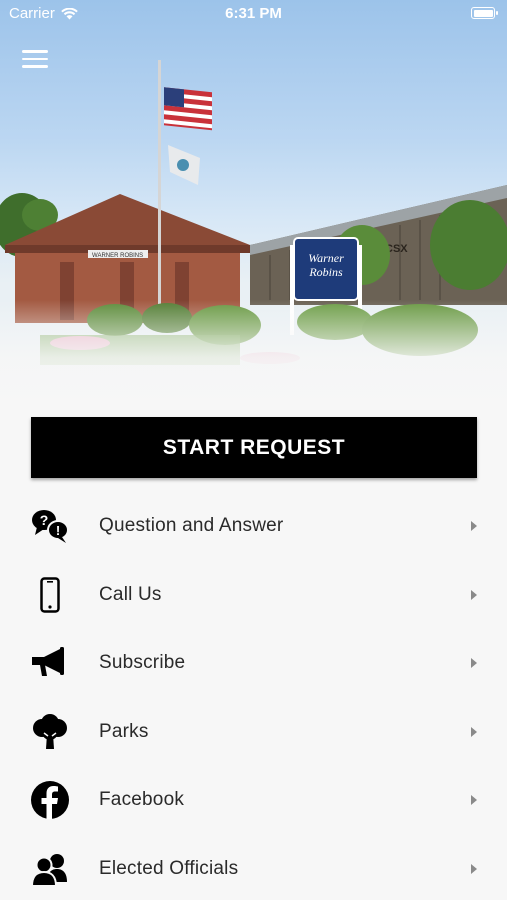  Describe the element at coordinates (50, 869) in the screenshot. I see `people-icon` at that location.